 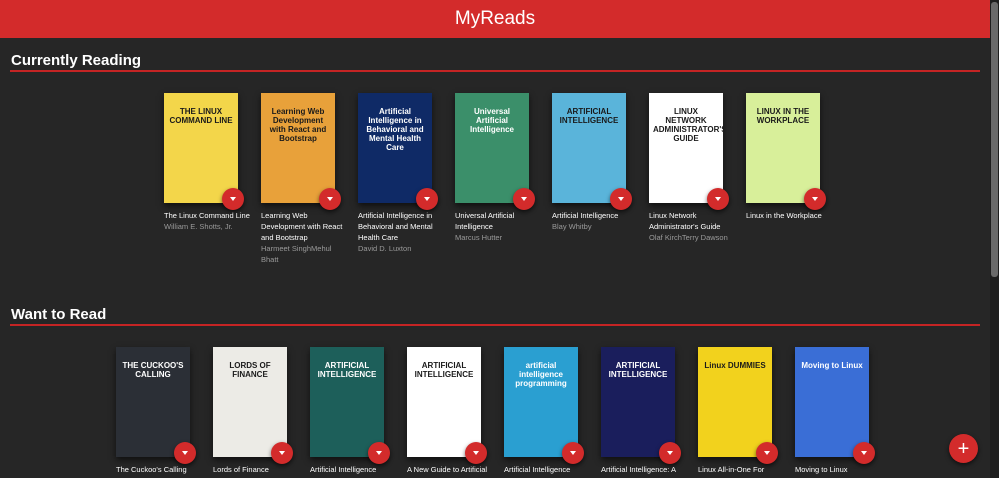 What do you see at coordinates (151, 469) in the screenshot?
I see `book-title: The Cuckoo's Calling` at bounding box center [151, 469].